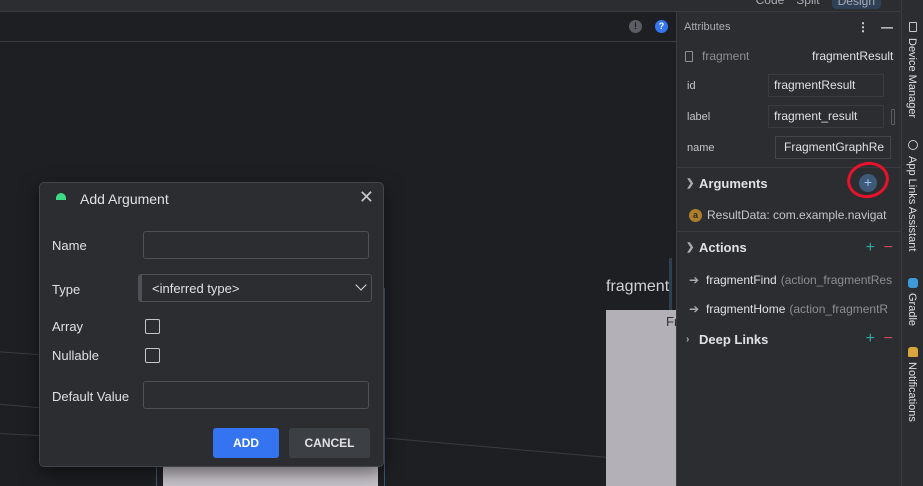  What do you see at coordinates (124, 199) in the screenshot?
I see `dialog-title: Add Argument` at bounding box center [124, 199].